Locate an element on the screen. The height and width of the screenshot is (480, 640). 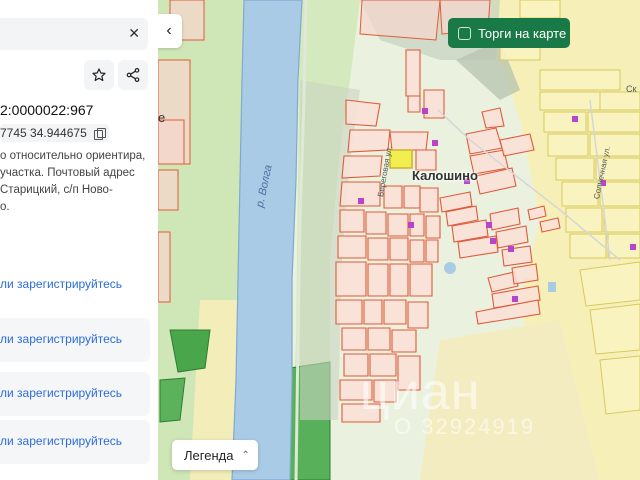
selected-parcel is located at coordinates (401, 159).